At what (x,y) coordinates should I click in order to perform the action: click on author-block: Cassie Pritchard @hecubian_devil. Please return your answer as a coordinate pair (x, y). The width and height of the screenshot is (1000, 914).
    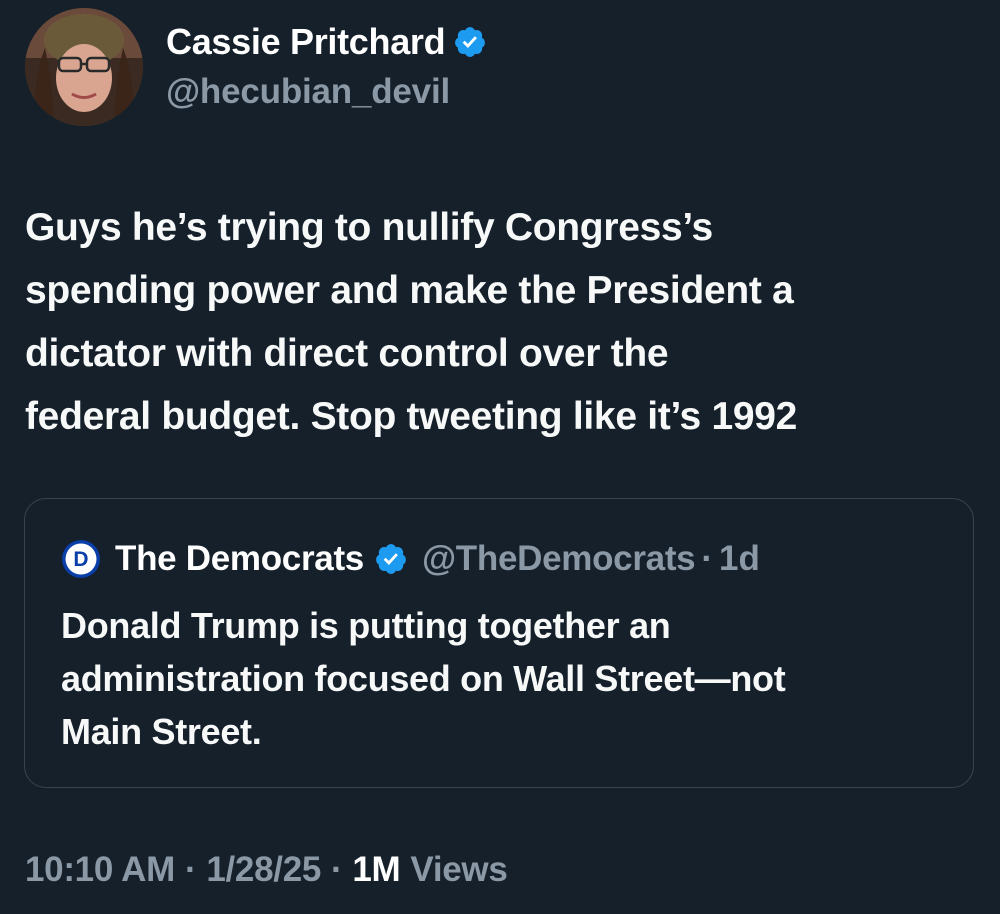
    Looking at the image, I should click on (326, 65).